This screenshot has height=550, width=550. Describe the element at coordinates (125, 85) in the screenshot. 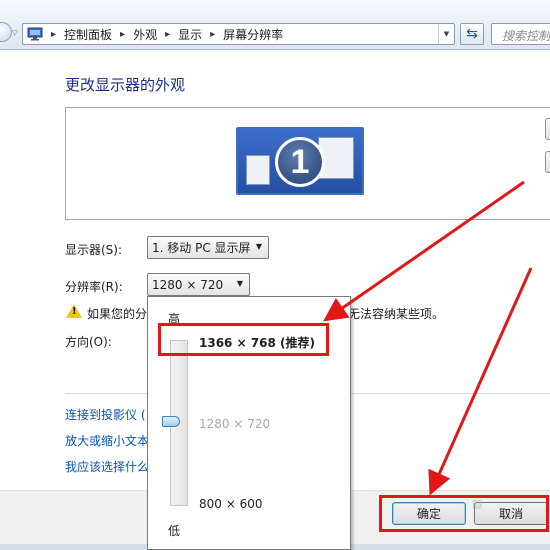

I see `page-title: 更改显示器的外观` at that location.